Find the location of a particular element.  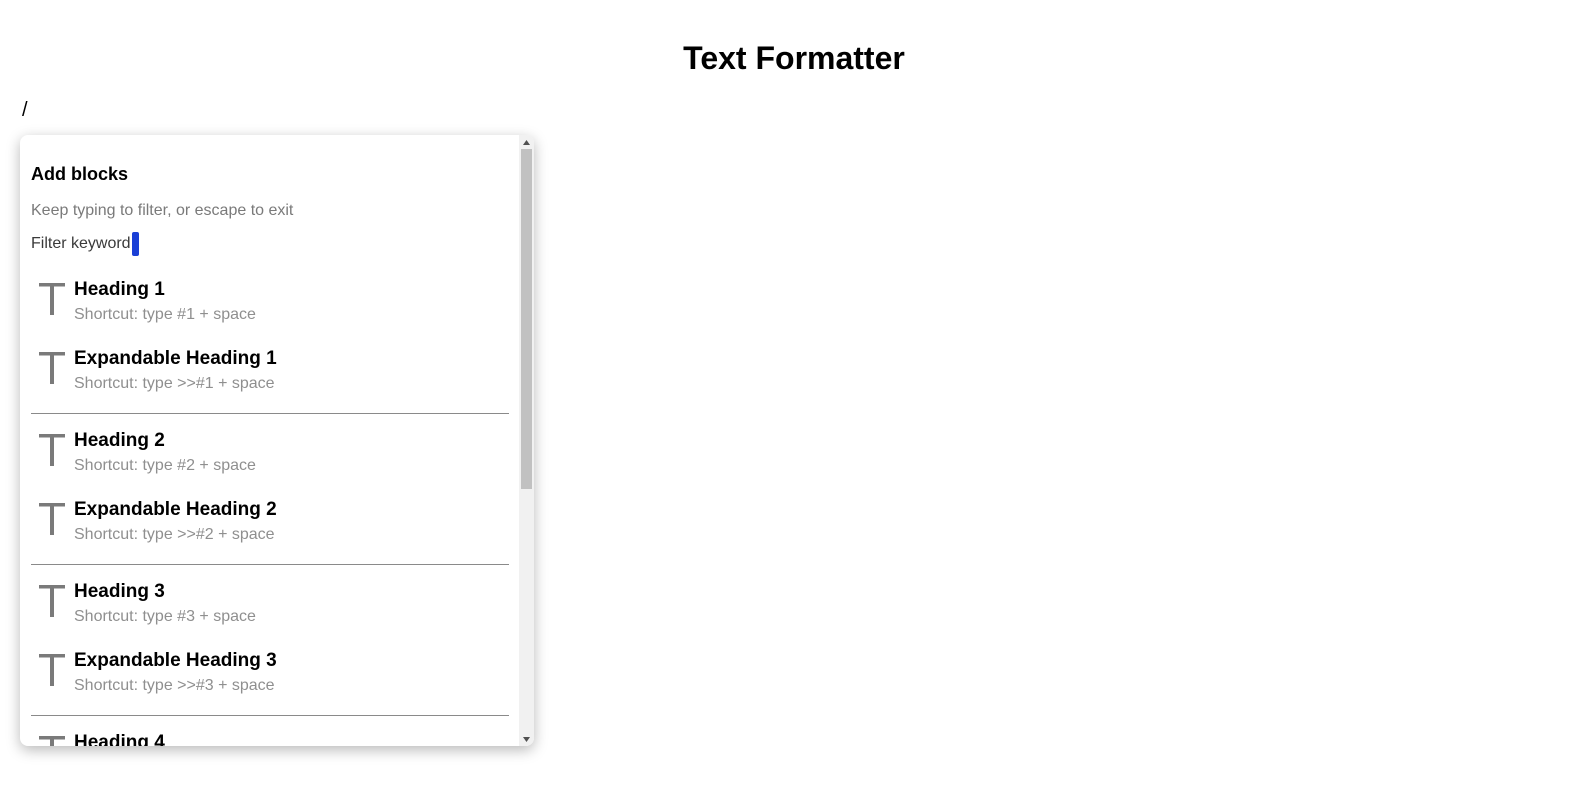

block-option-title: Expandable Heading 2 is located at coordinates (175, 509).